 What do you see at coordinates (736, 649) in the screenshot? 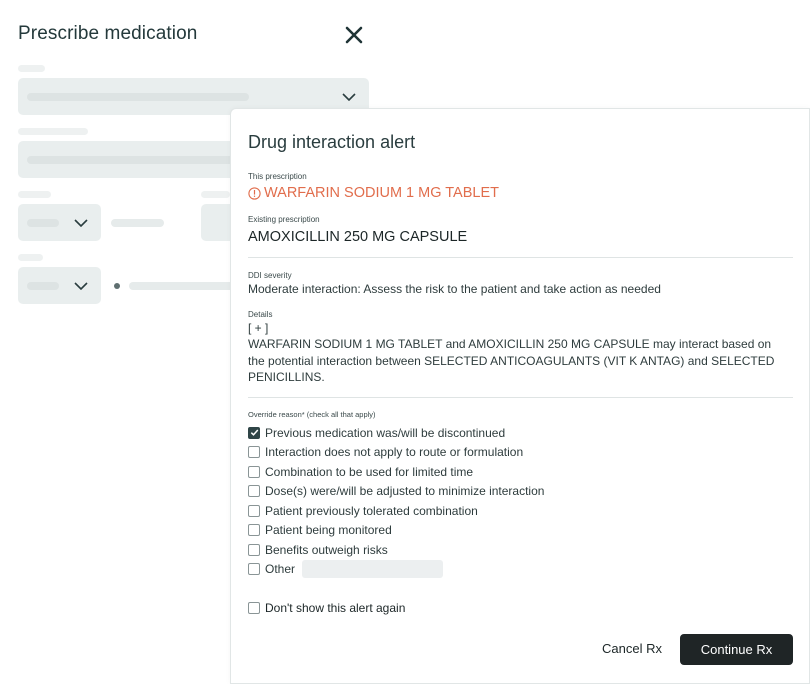
I see `continue-rx-button: Continue Rx` at bounding box center [736, 649].